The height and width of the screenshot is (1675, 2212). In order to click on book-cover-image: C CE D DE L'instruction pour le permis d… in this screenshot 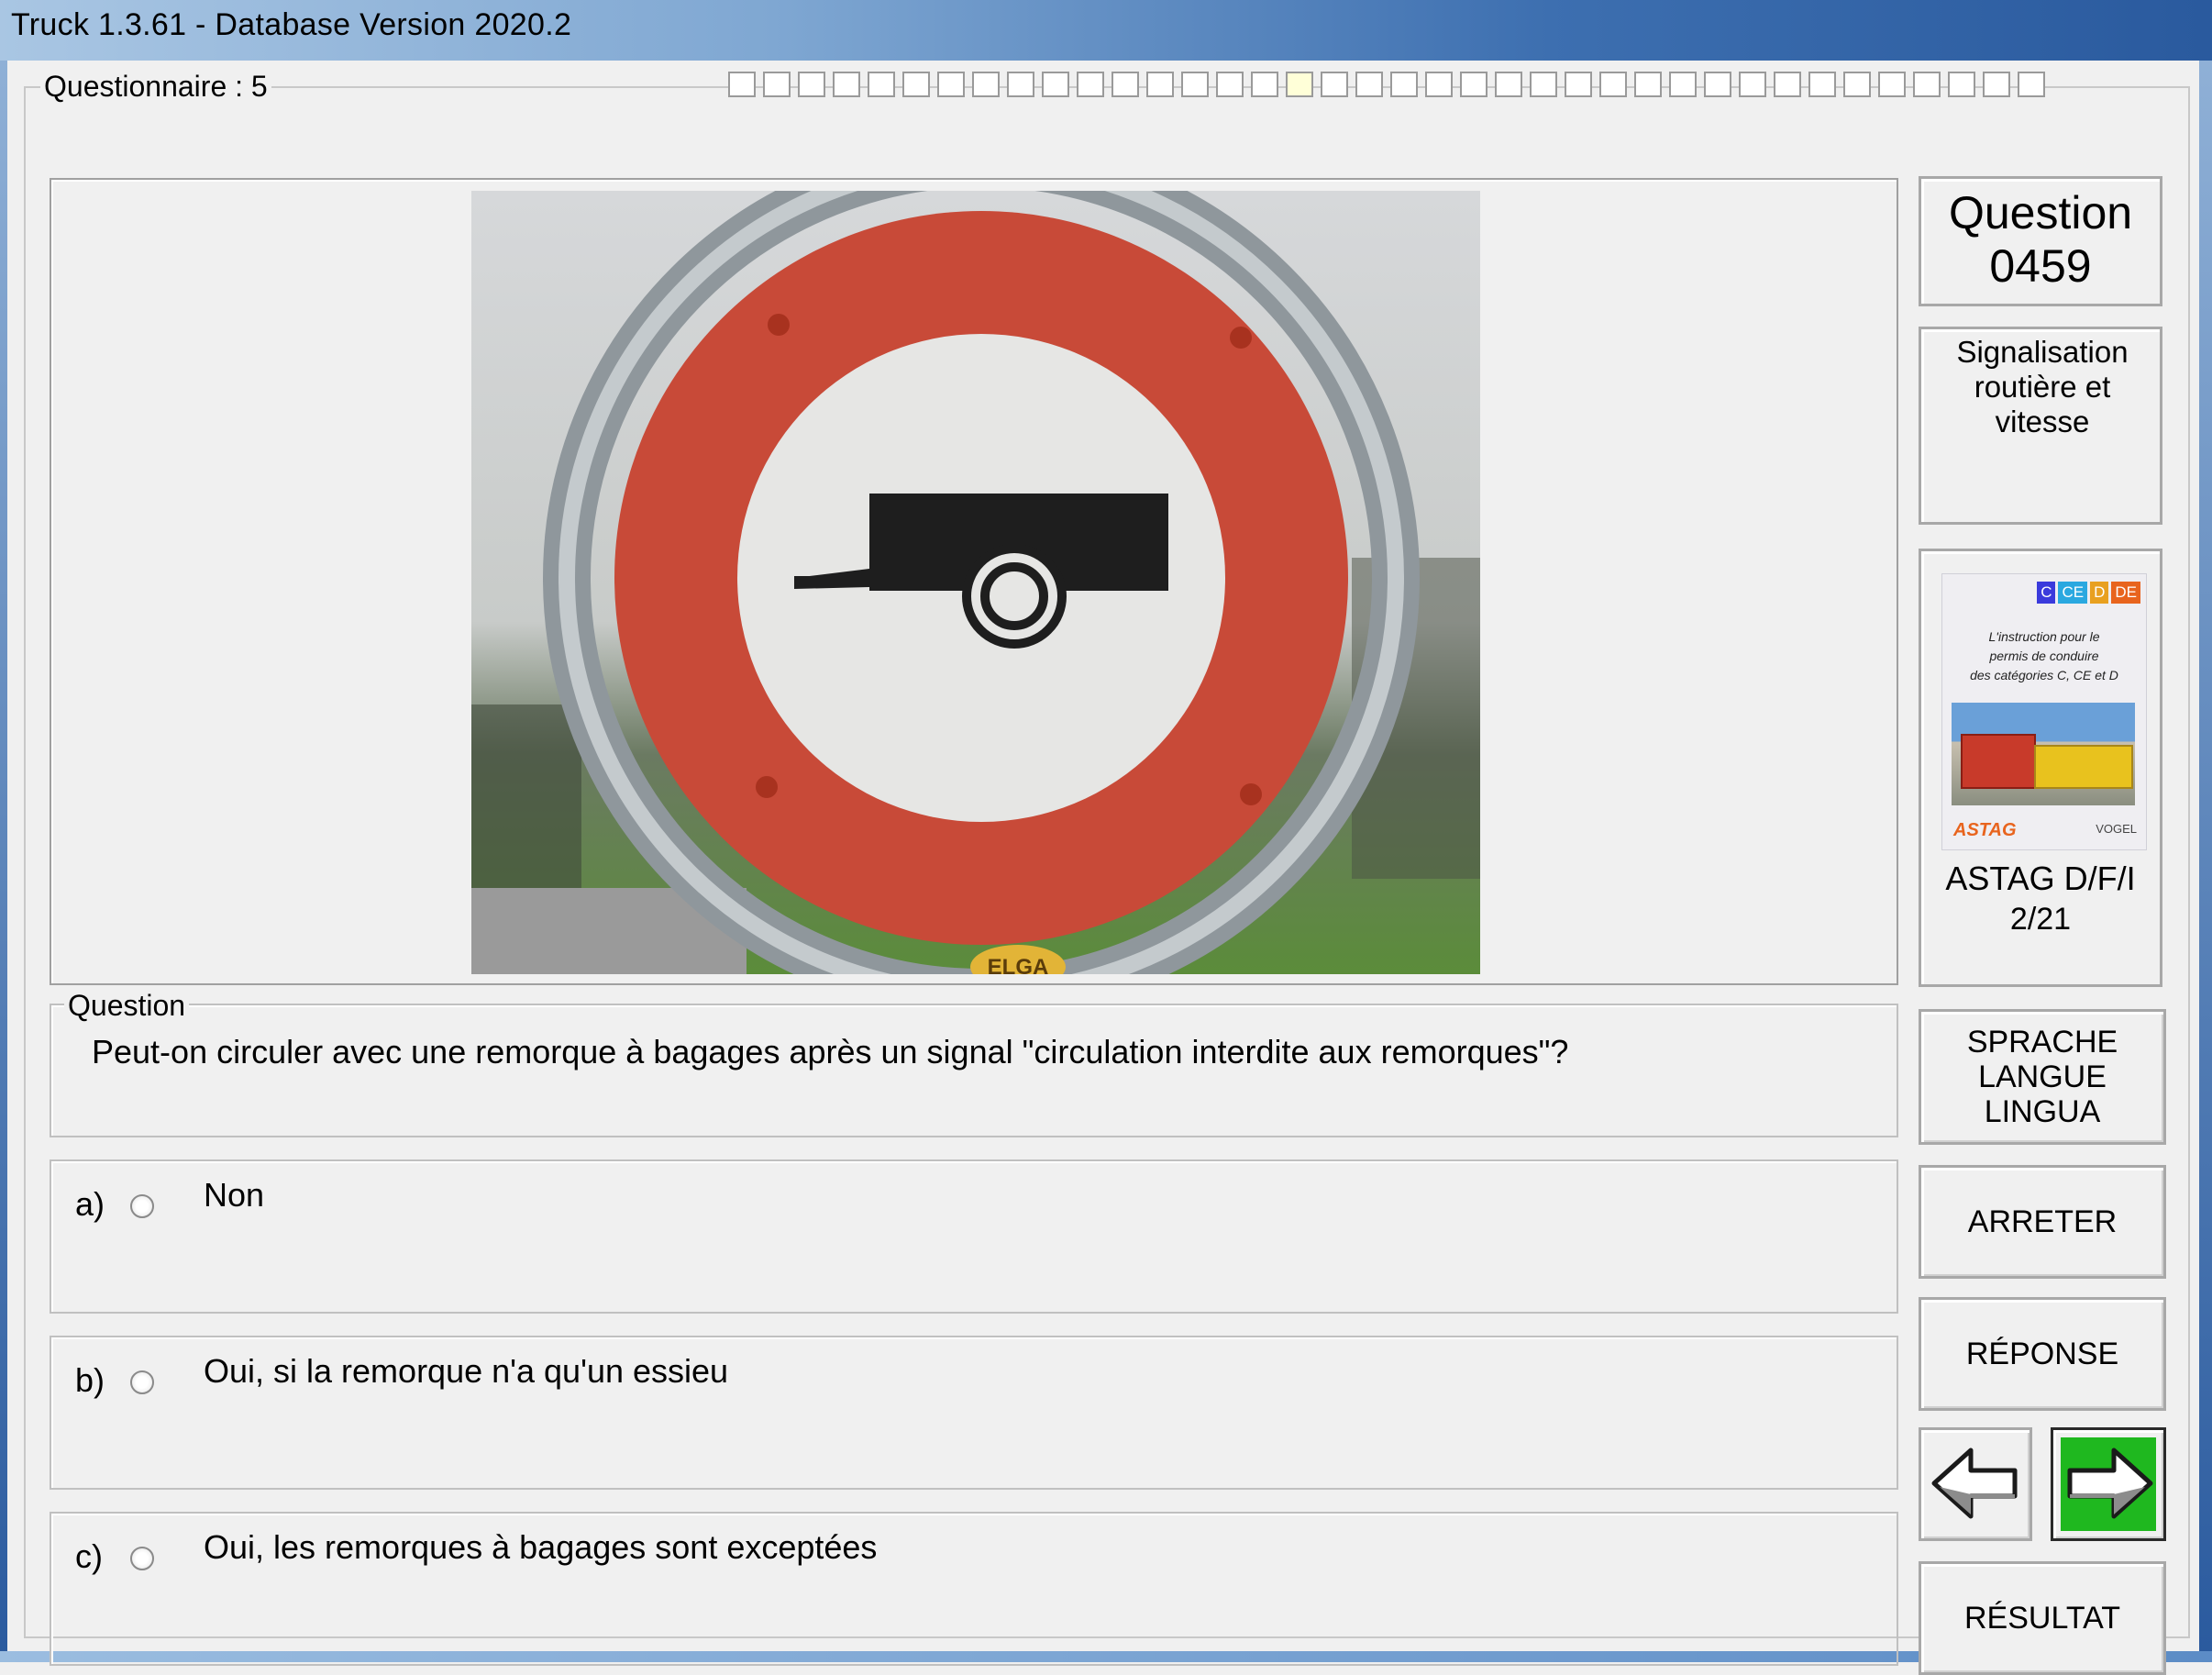, I will do `click(2044, 711)`.